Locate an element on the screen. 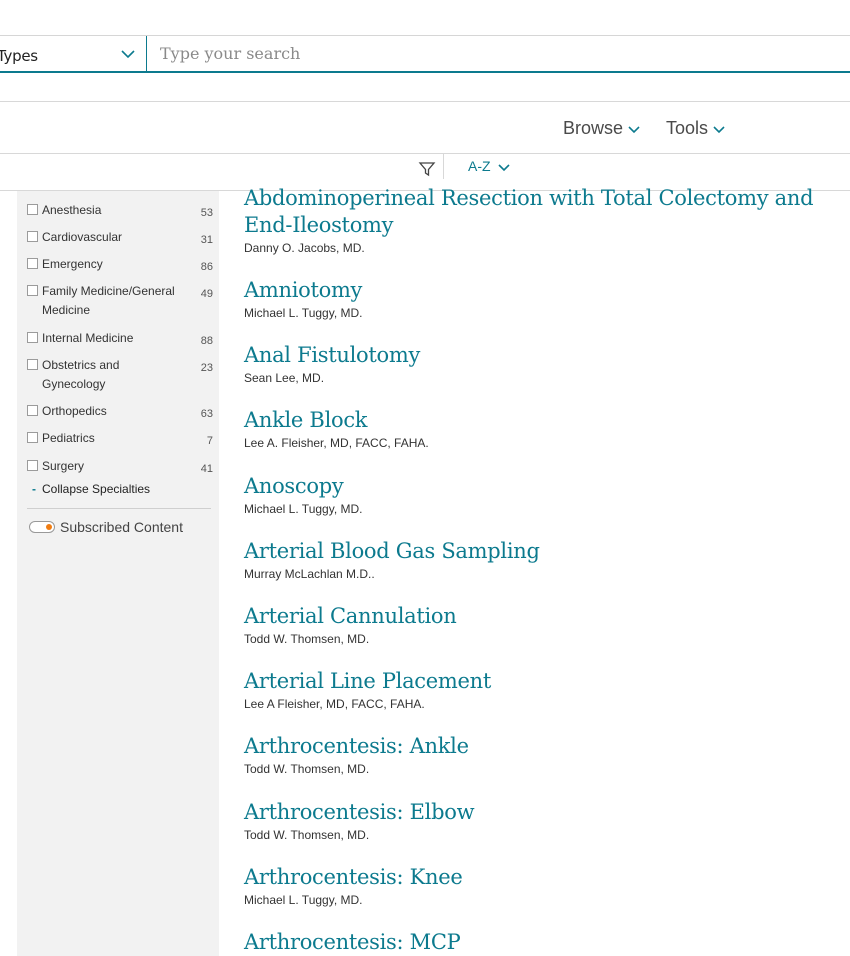  search-input is located at coordinates (499, 53).